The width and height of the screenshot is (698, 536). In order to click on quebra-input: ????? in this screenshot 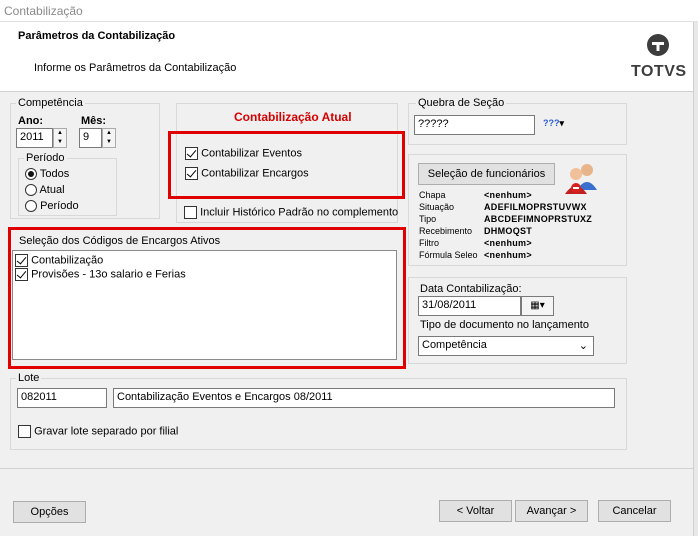, I will do `click(474, 125)`.